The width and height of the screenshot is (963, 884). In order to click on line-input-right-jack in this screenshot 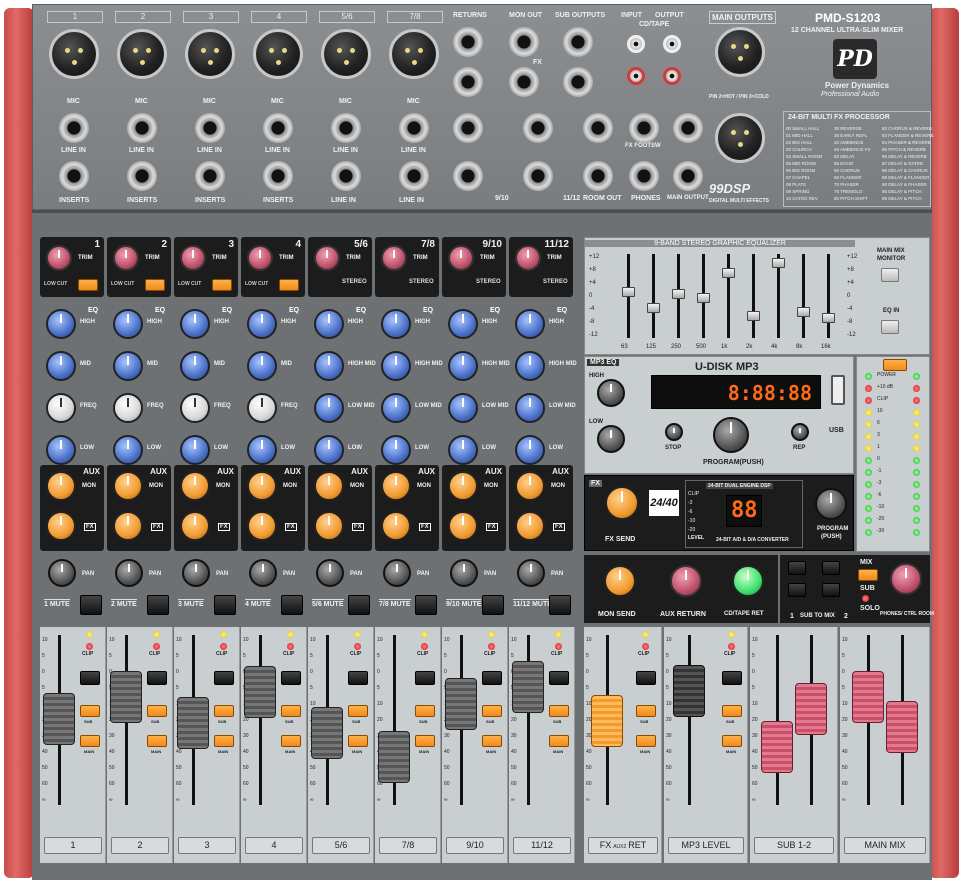, I will do `click(414, 176)`.